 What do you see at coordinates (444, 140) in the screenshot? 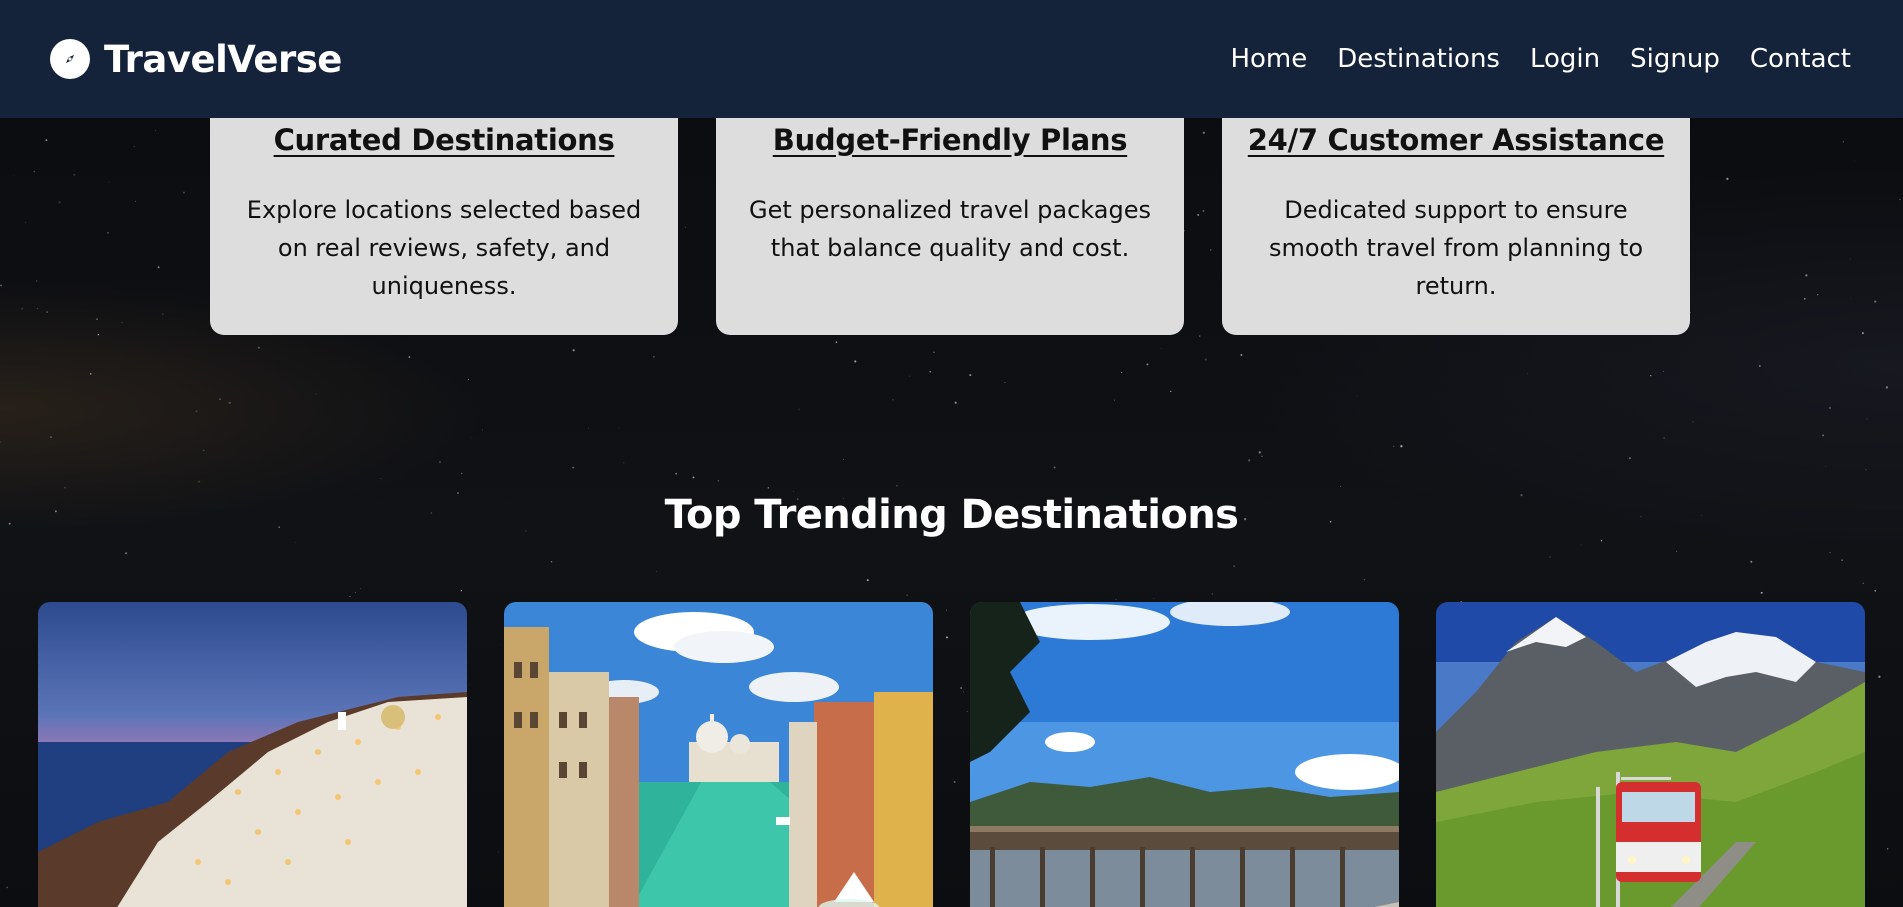
I see `feature-title: Curated Destinations` at bounding box center [444, 140].